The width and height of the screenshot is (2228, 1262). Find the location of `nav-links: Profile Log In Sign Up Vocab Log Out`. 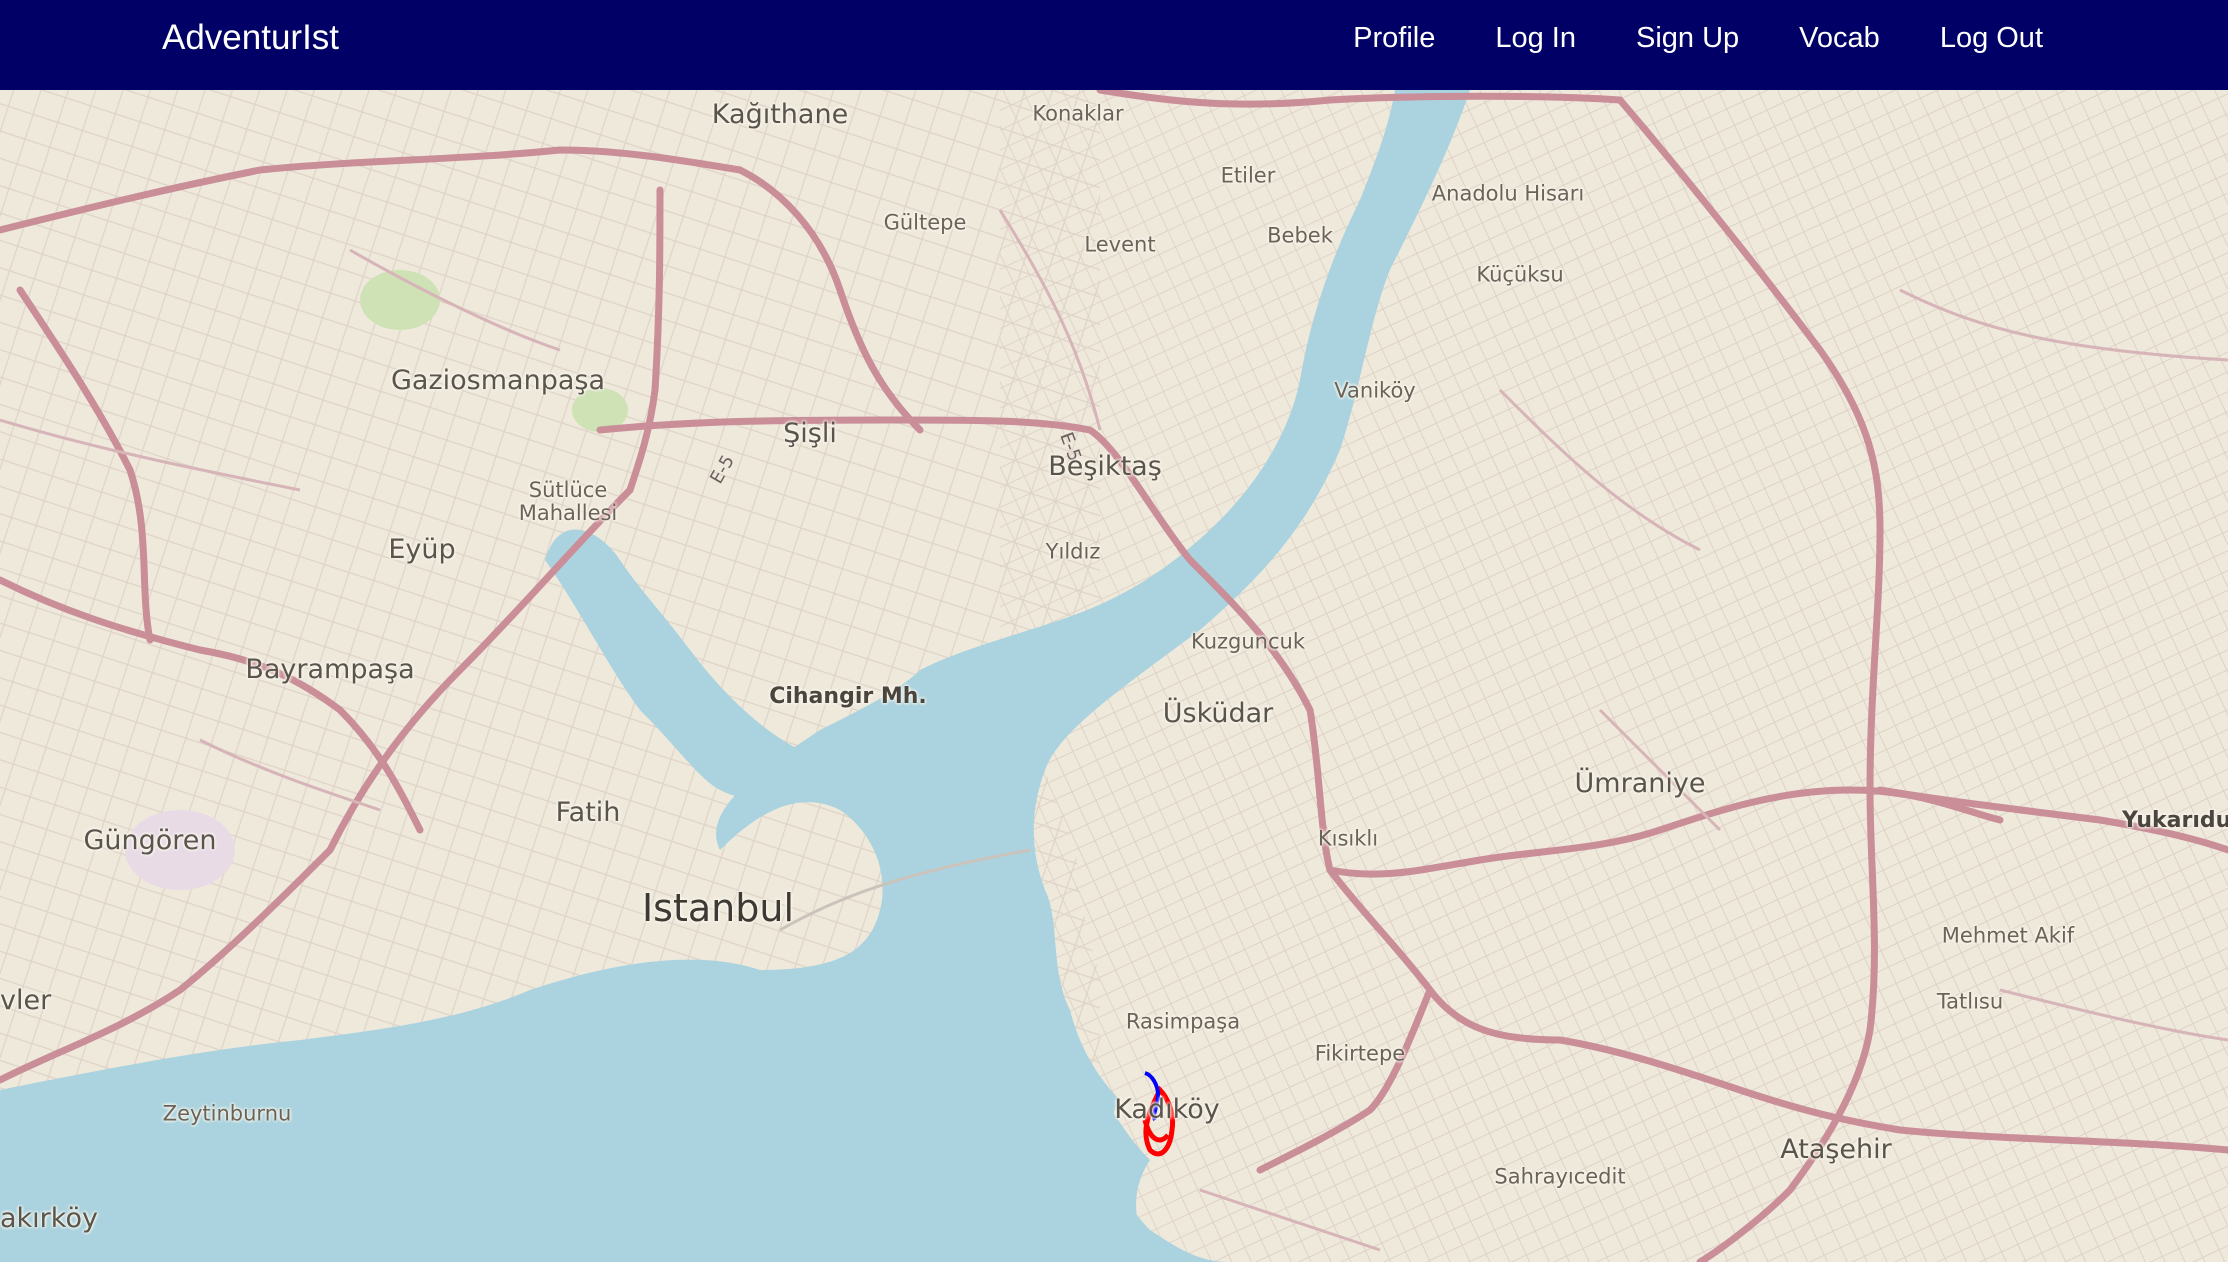

nav-links: Profile Log In Sign Up Vocab Log Out is located at coordinates (1668, 38).